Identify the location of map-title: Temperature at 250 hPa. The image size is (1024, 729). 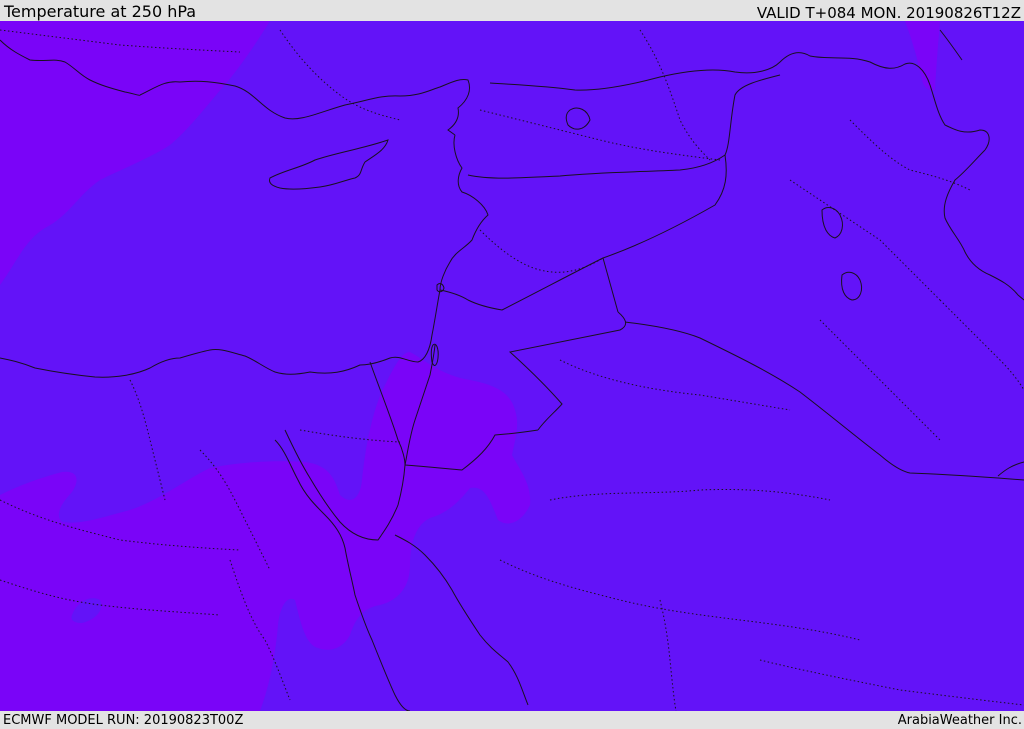
(100, 11).